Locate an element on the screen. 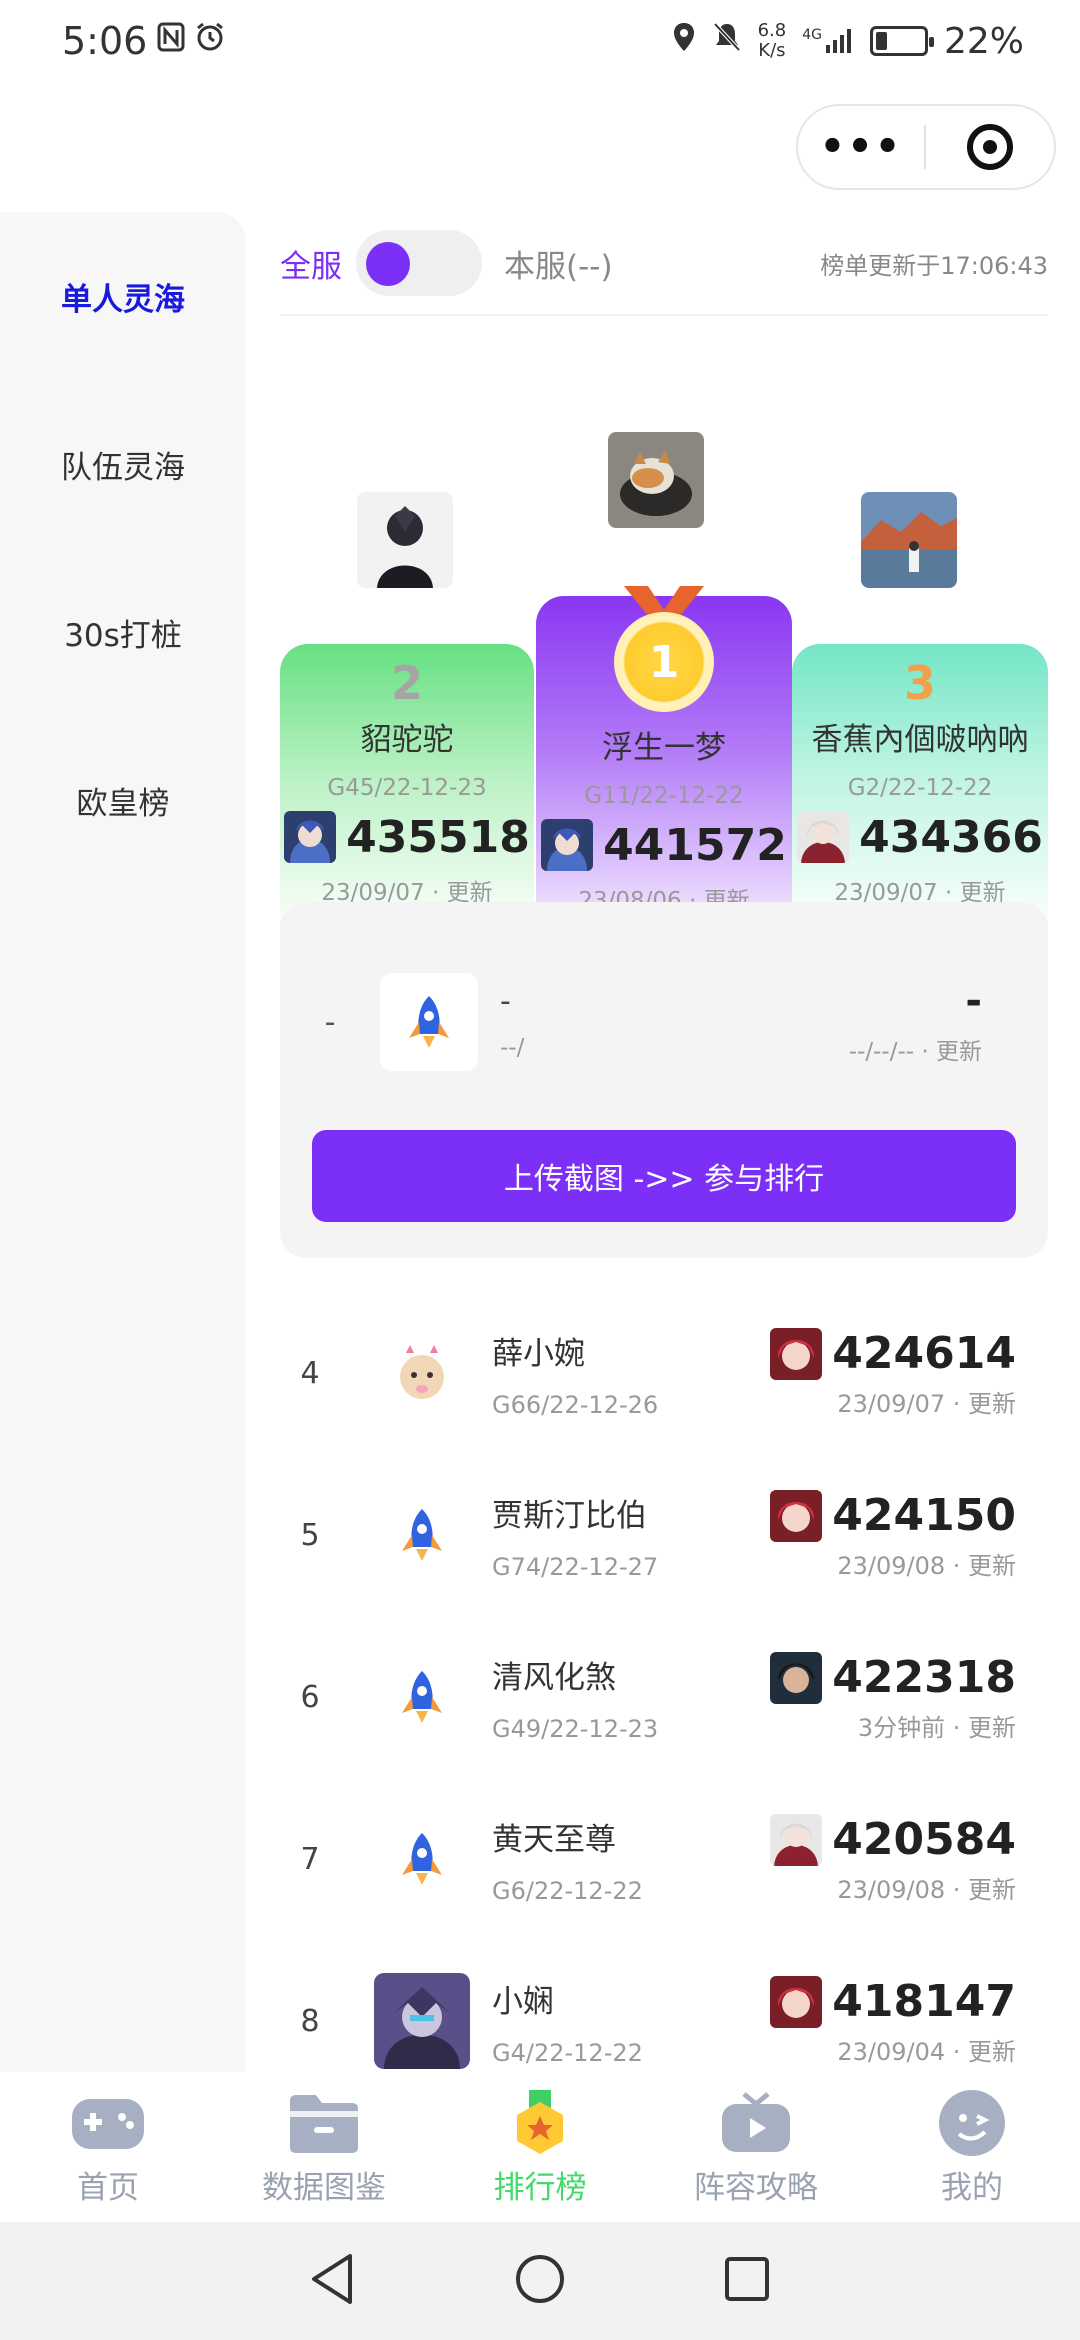  miniprogram-capsule: ••• is located at coordinates (926, 147).